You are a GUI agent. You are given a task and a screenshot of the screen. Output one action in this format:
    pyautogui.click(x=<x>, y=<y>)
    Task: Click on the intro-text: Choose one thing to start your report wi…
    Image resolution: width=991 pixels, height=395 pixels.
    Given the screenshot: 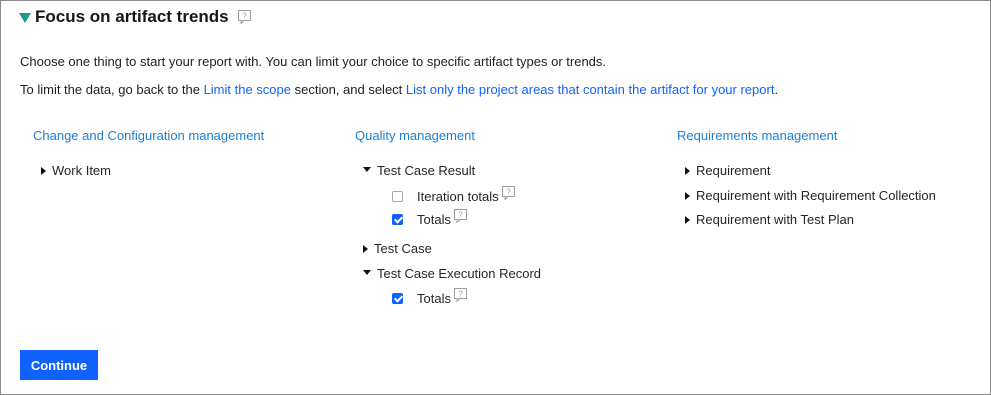 What is the action you would take?
    pyautogui.click(x=313, y=61)
    